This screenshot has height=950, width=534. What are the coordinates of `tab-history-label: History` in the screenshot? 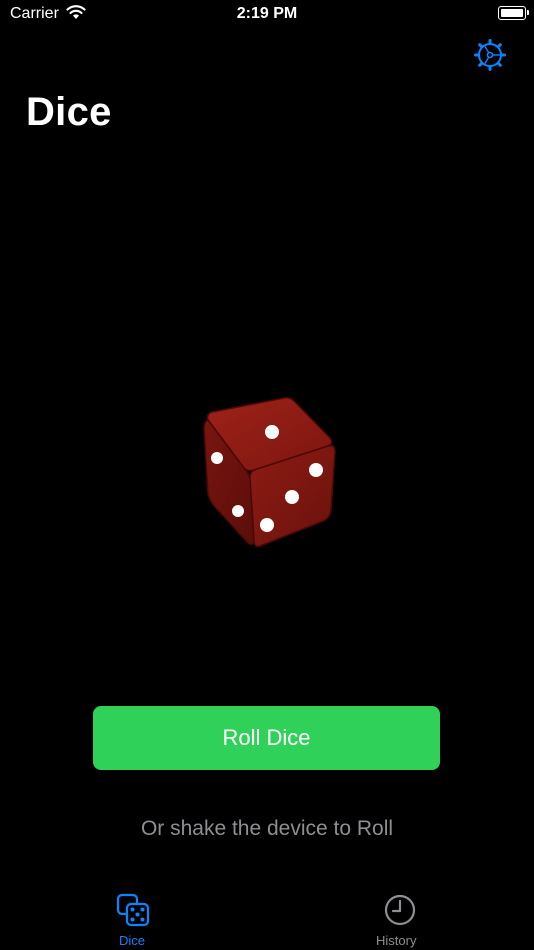 It's located at (396, 940).